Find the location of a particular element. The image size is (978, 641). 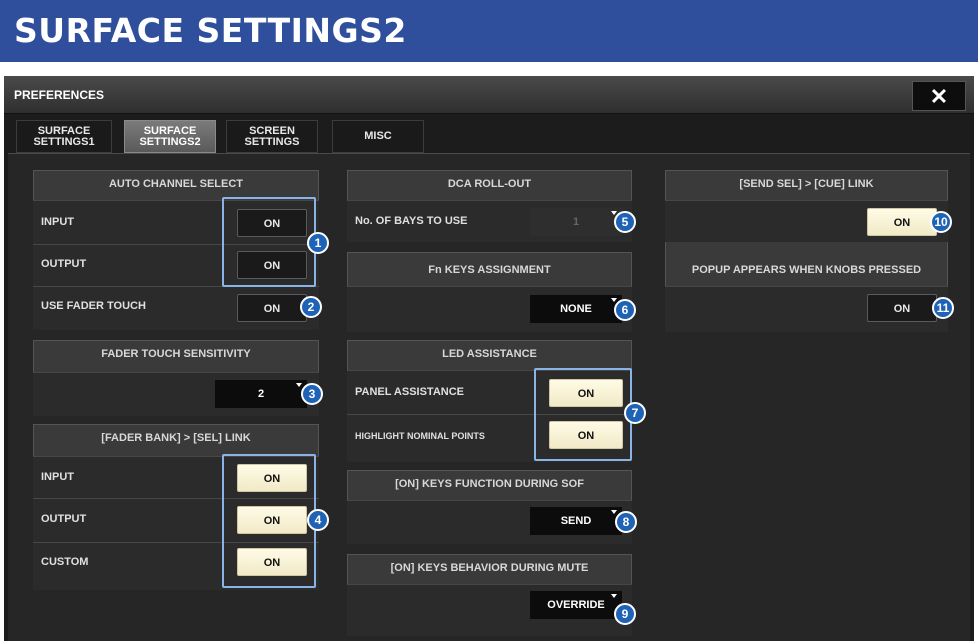

bank-input-label: INPUT is located at coordinates (57, 477).